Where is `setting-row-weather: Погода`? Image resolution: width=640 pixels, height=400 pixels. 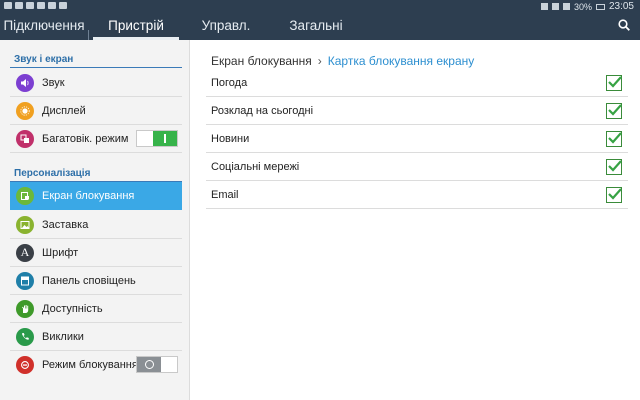
setting-row-weather: Погода is located at coordinates (417, 83).